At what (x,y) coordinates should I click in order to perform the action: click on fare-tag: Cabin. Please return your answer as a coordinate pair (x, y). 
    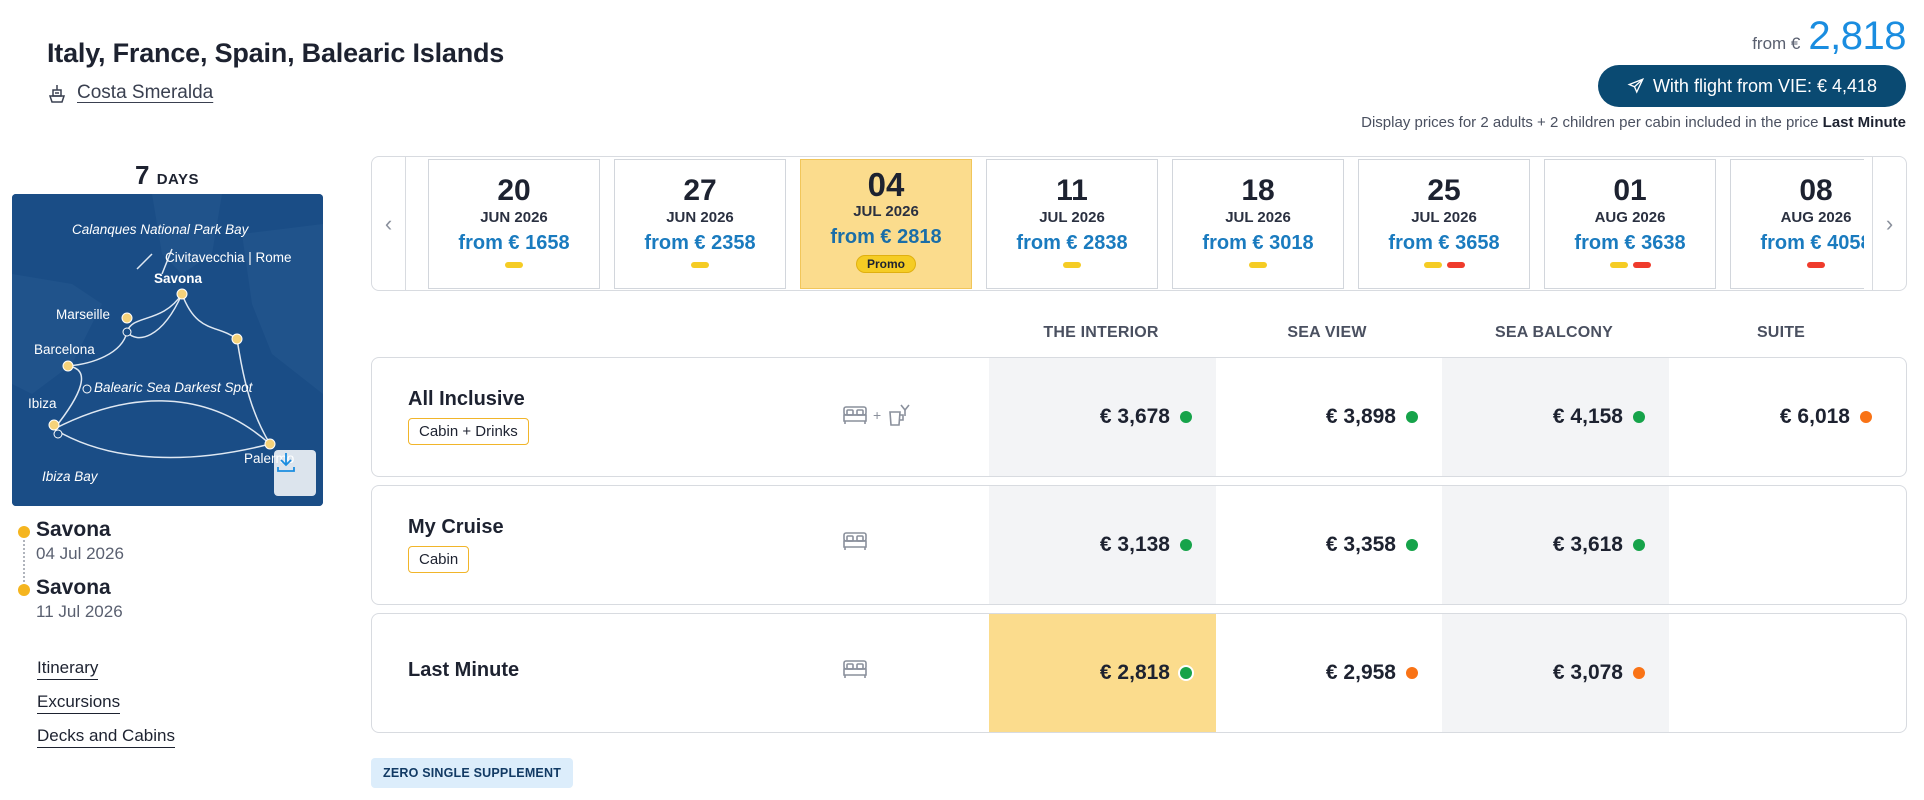
    Looking at the image, I should click on (439, 559).